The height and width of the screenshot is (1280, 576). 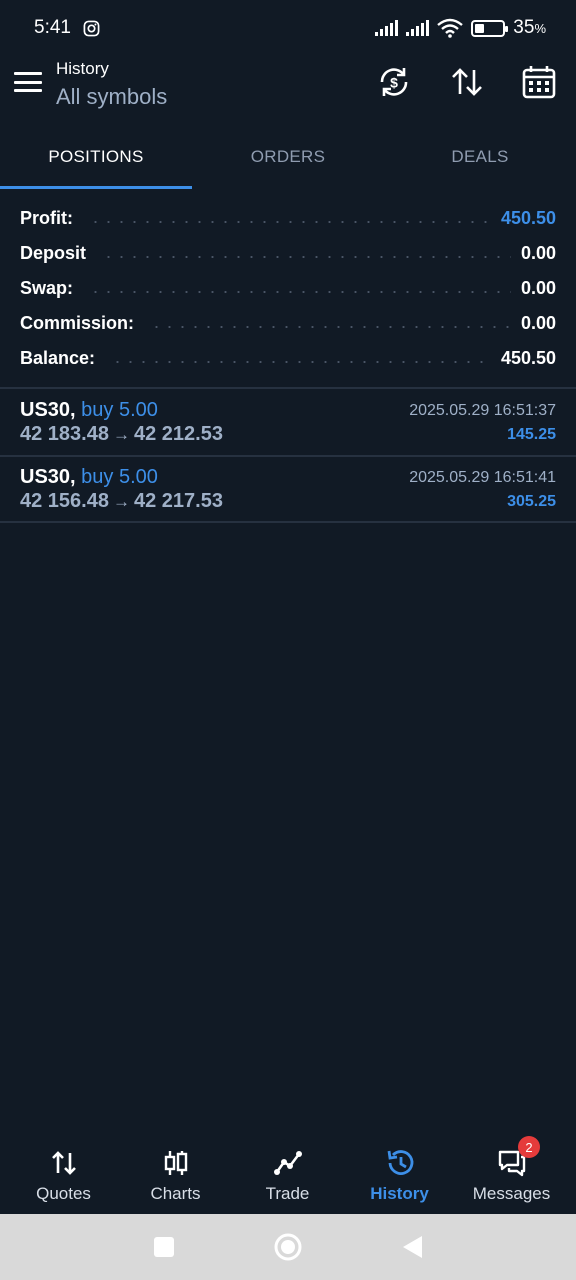 I want to click on app-bar: History All symbols $, so click(x=288, y=92).